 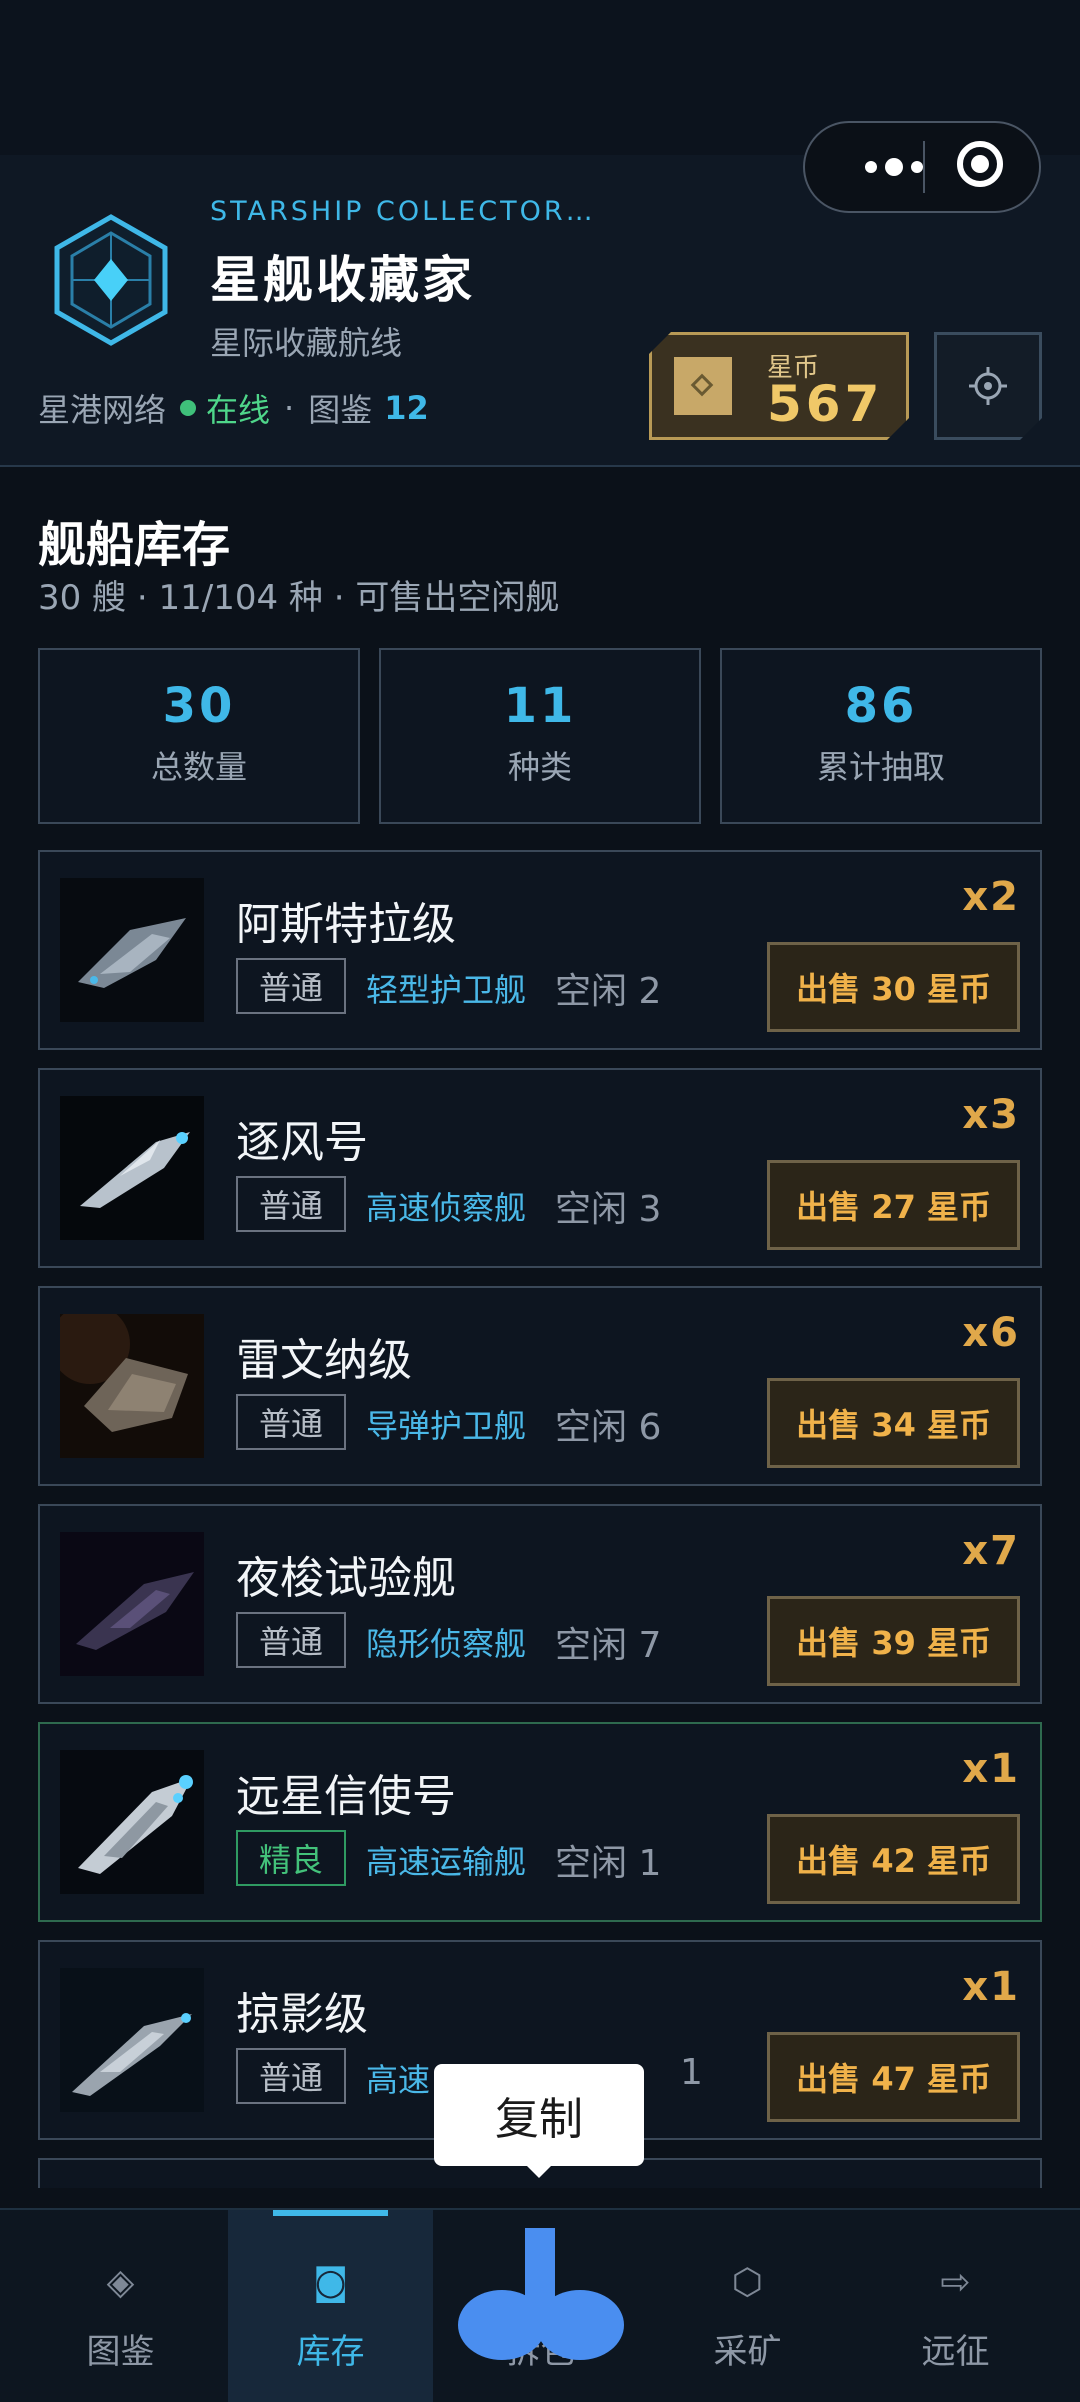 What do you see at coordinates (608, 1645) in the screenshot?
I see `idle-count: 空闲 7` at bounding box center [608, 1645].